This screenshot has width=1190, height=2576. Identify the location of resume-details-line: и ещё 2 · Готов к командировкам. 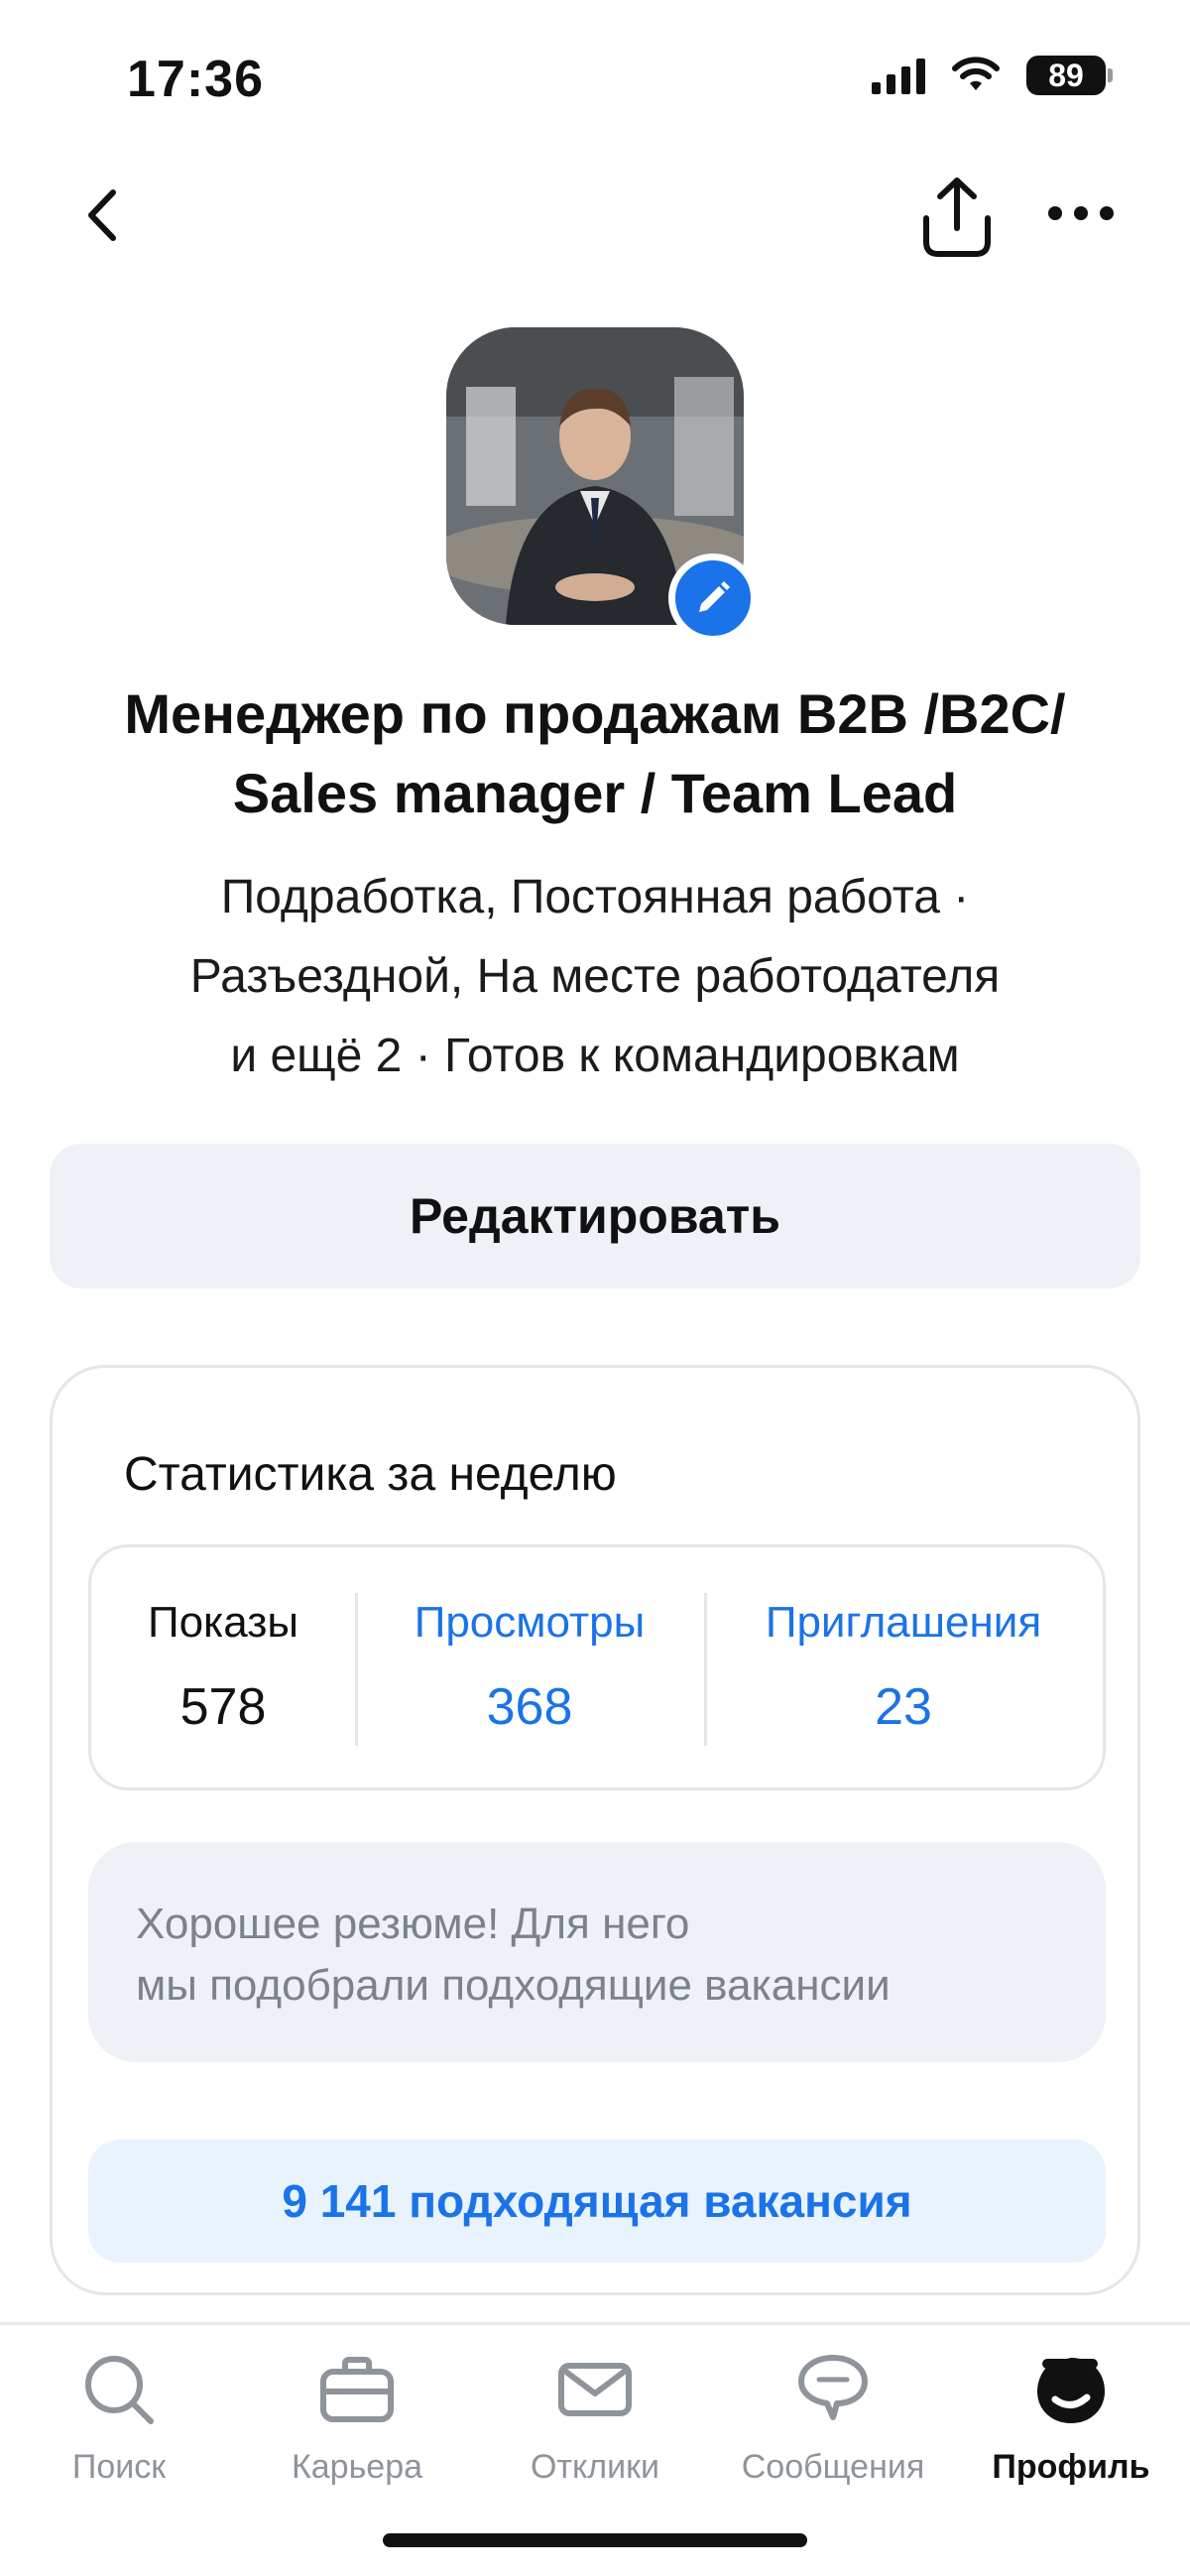
(595, 1056).